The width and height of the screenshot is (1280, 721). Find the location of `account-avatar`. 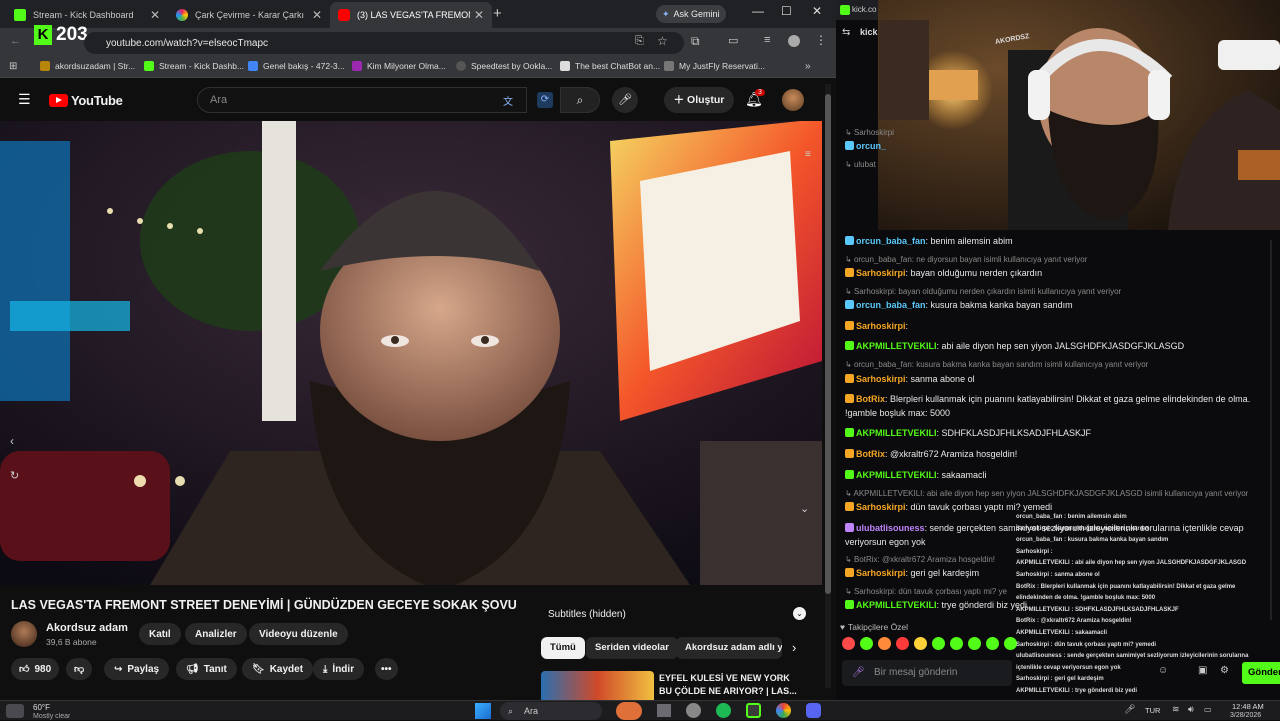

account-avatar is located at coordinates (793, 100).